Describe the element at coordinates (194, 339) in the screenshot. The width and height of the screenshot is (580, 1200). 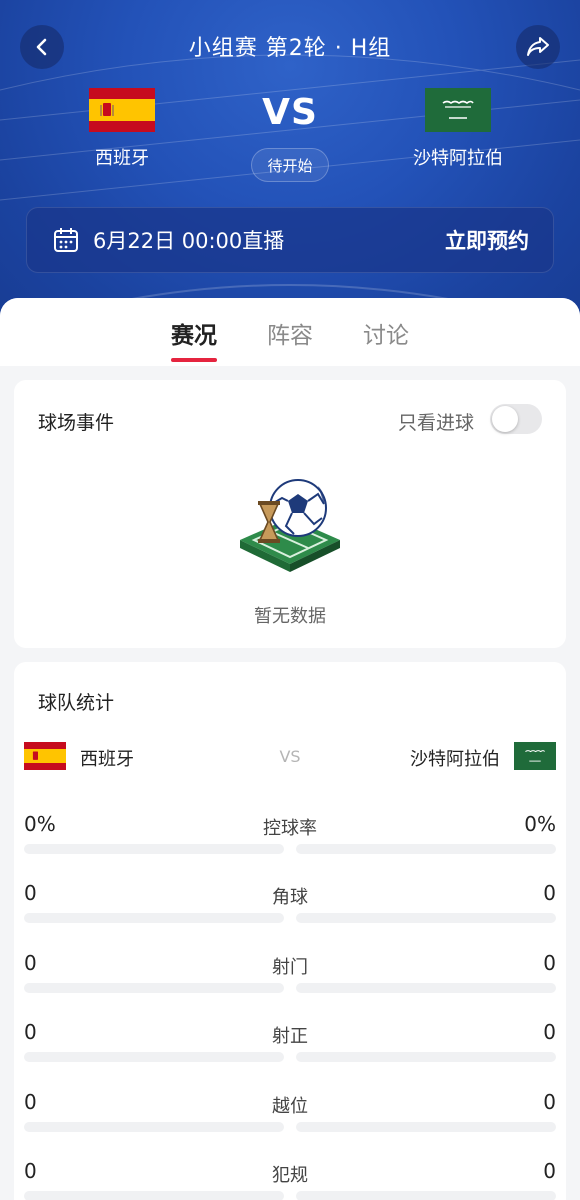
I see `tab-live: 赛况` at that location.